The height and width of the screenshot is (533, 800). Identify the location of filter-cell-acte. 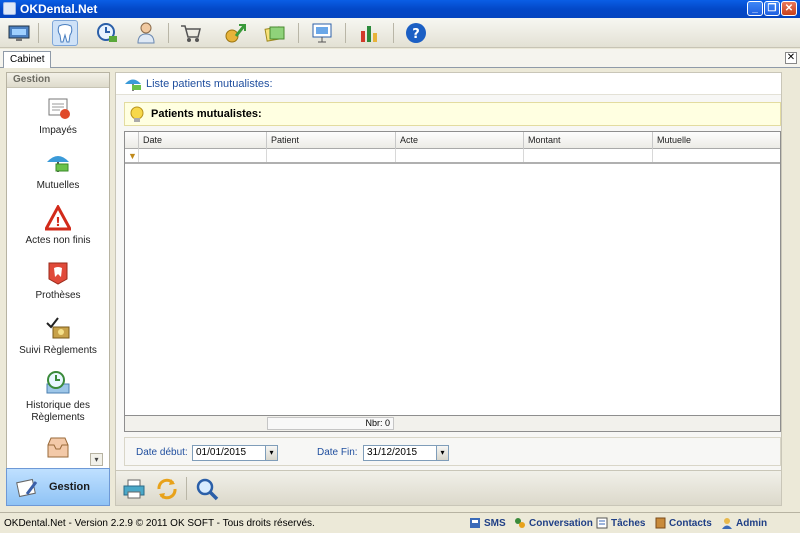
(459, 155).